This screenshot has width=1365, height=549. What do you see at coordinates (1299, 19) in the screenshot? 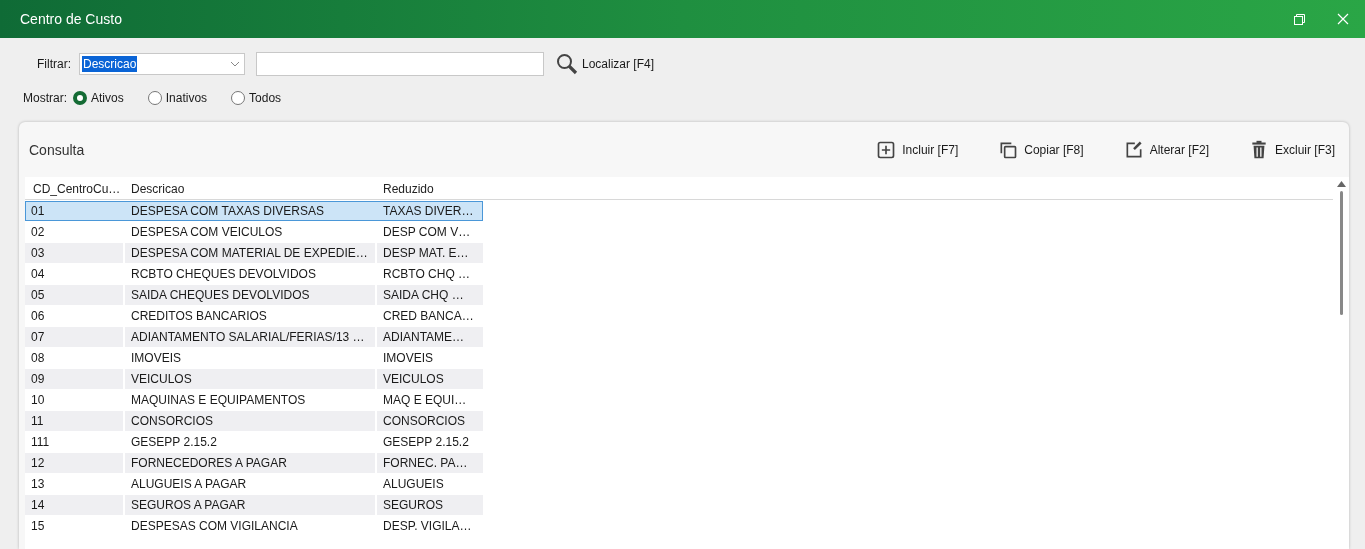
I see `restore-icon` at bounding box center [1299, 19].